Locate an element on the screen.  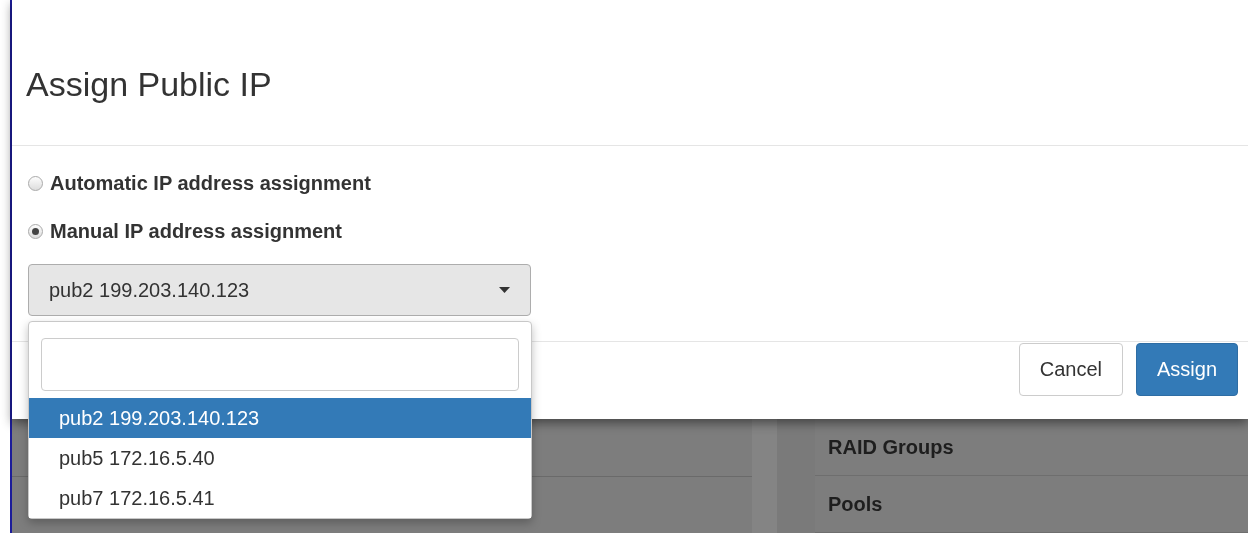
select-value: pub2 199.203.140.123 is located at coordinates (149, 290).